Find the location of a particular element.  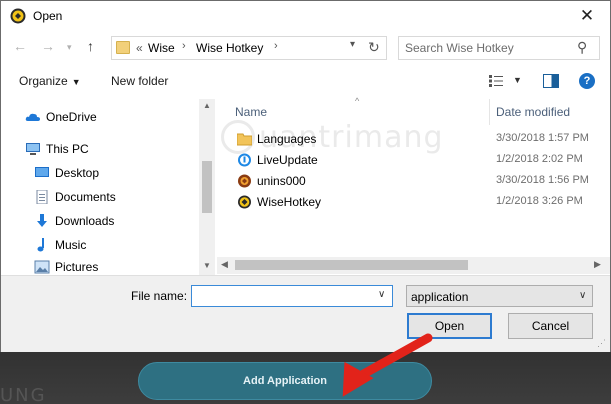

cloud-icon is located at coordinates (32, 117).